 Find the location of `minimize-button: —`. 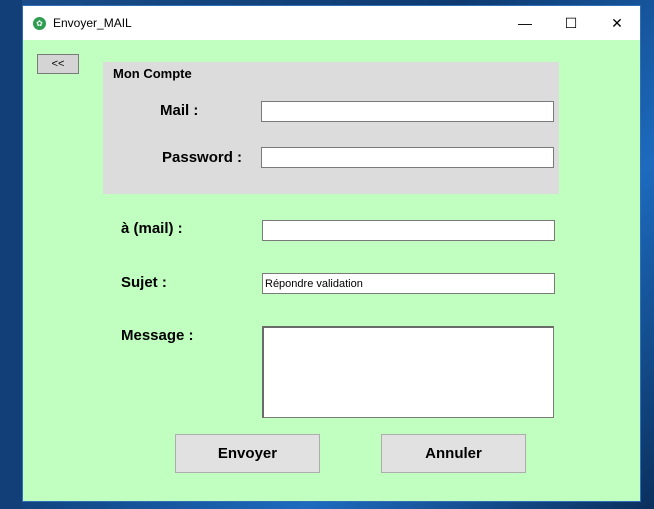

minimize-button: — is located at coordinates (525, 23).